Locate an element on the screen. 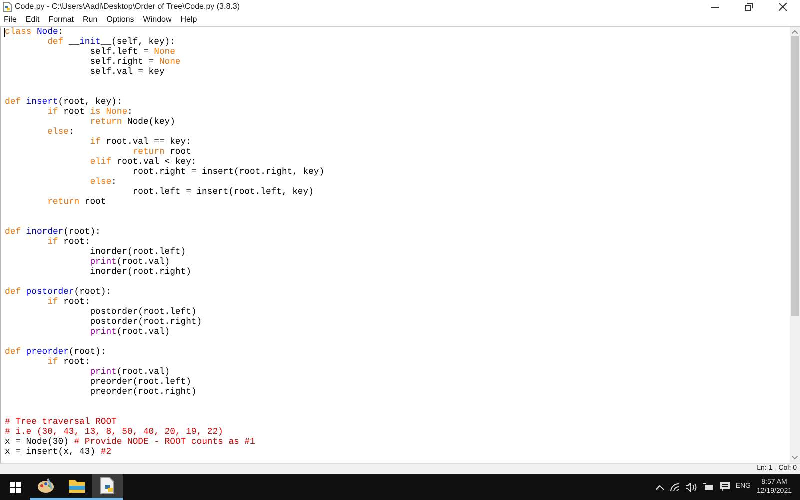  code-line: if root is None: is located at coordinates (89, 112).